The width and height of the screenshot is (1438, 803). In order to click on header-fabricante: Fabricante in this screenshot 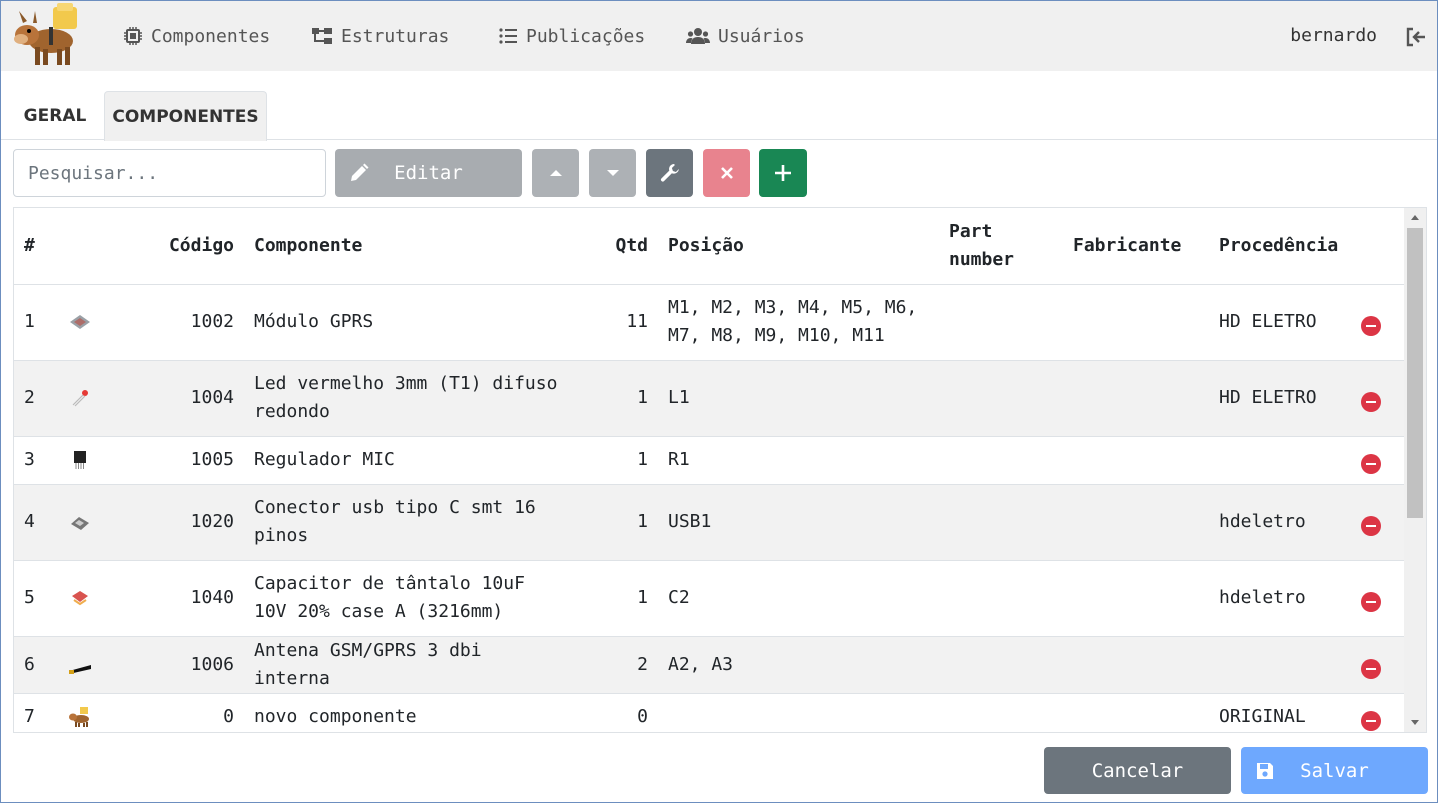, I will do `click(1136, 246)`.